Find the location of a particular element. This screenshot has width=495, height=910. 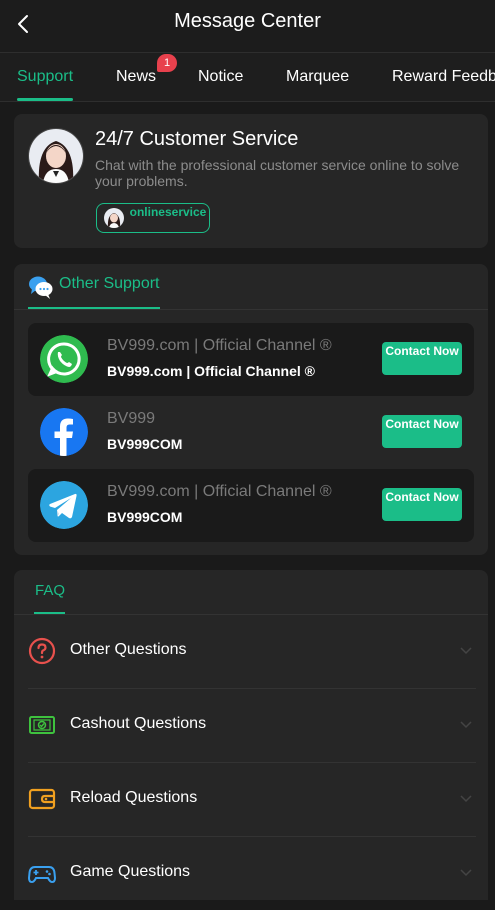

faq-item-game-questions: Game Questions is located at coordinates (252, 873).